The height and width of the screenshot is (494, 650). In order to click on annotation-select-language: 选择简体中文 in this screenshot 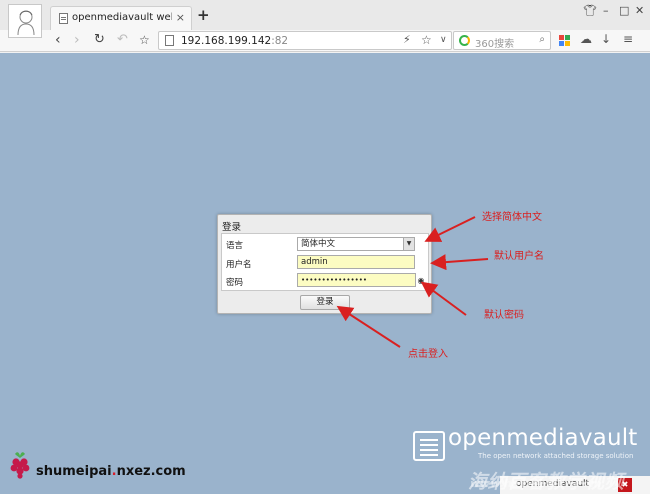, I will do `click(512, 217)`.